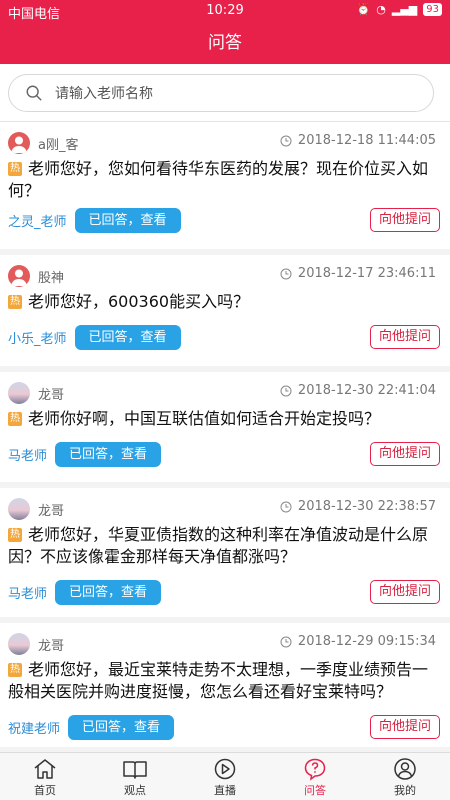 Image resolution: width=450 pixels, height=800 pixels. What do you see at coordinates (366, 273) in the screenshot?
I see `question-time: 2018-12-17 23:46:11` at bounding box center [366, 273].